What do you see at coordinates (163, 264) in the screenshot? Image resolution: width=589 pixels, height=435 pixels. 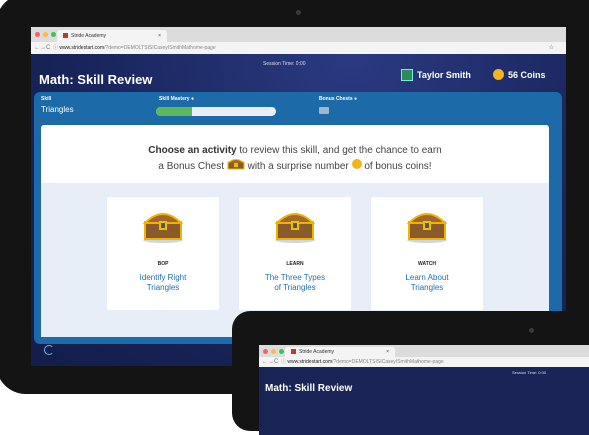 I see `activity-category: BOP` at bounding box center [163, 264].